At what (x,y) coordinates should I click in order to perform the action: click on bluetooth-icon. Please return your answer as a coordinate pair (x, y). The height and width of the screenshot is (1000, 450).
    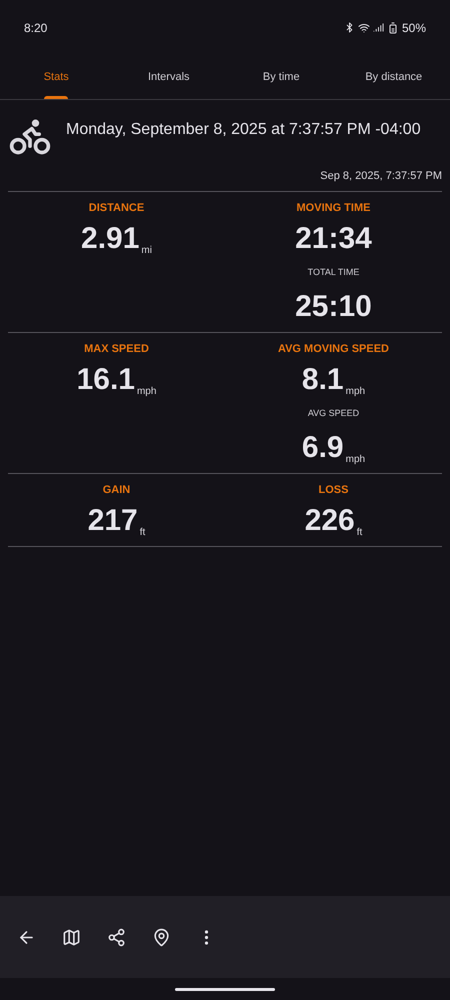
    Looking at the image, I should click on (349, 27).